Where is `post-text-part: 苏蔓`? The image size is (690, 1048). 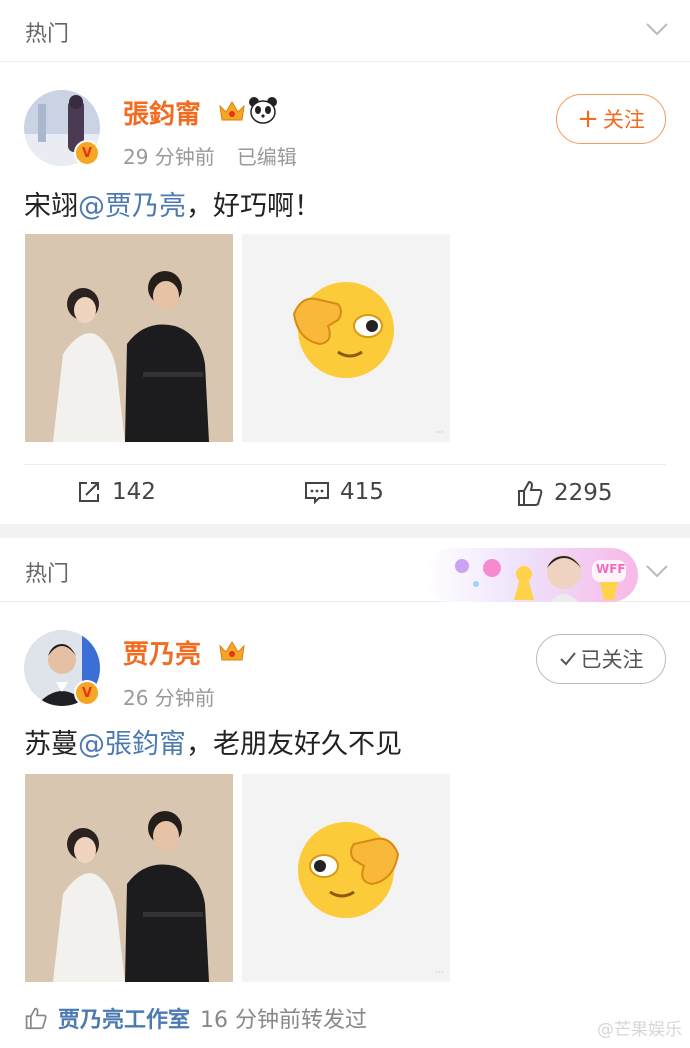 post-text-part: 苏蔓 is located at coordinates (51, 744).